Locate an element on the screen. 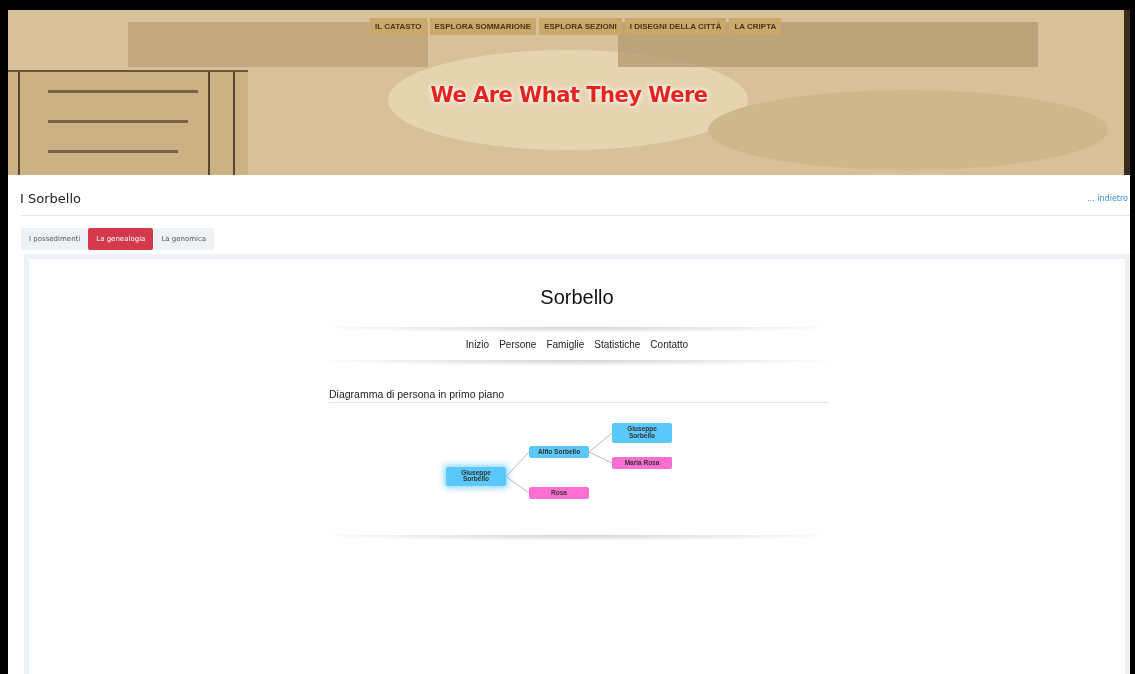  site-title: We Are What They Were is located at coordinates (569, 95).